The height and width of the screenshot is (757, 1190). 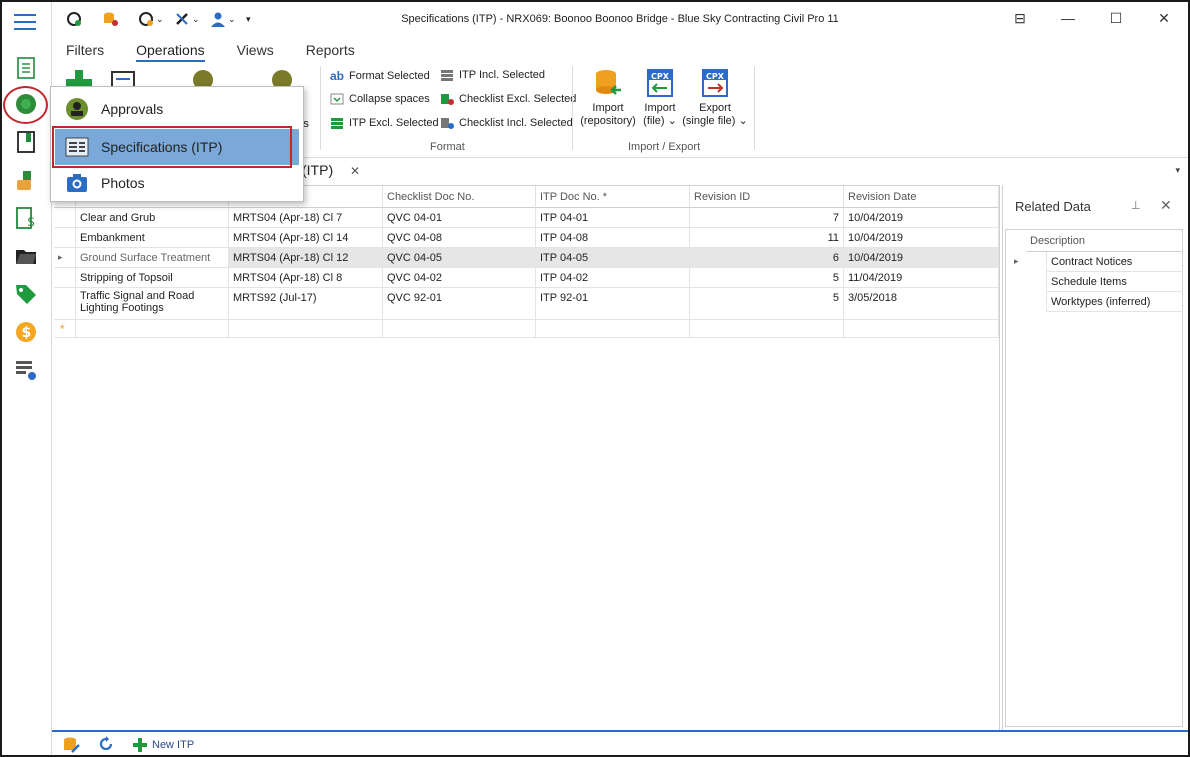 What do you see at coordinates (26, 68) in the screenshot?
I see `checklist-icon` at bounding box center [26, 68].